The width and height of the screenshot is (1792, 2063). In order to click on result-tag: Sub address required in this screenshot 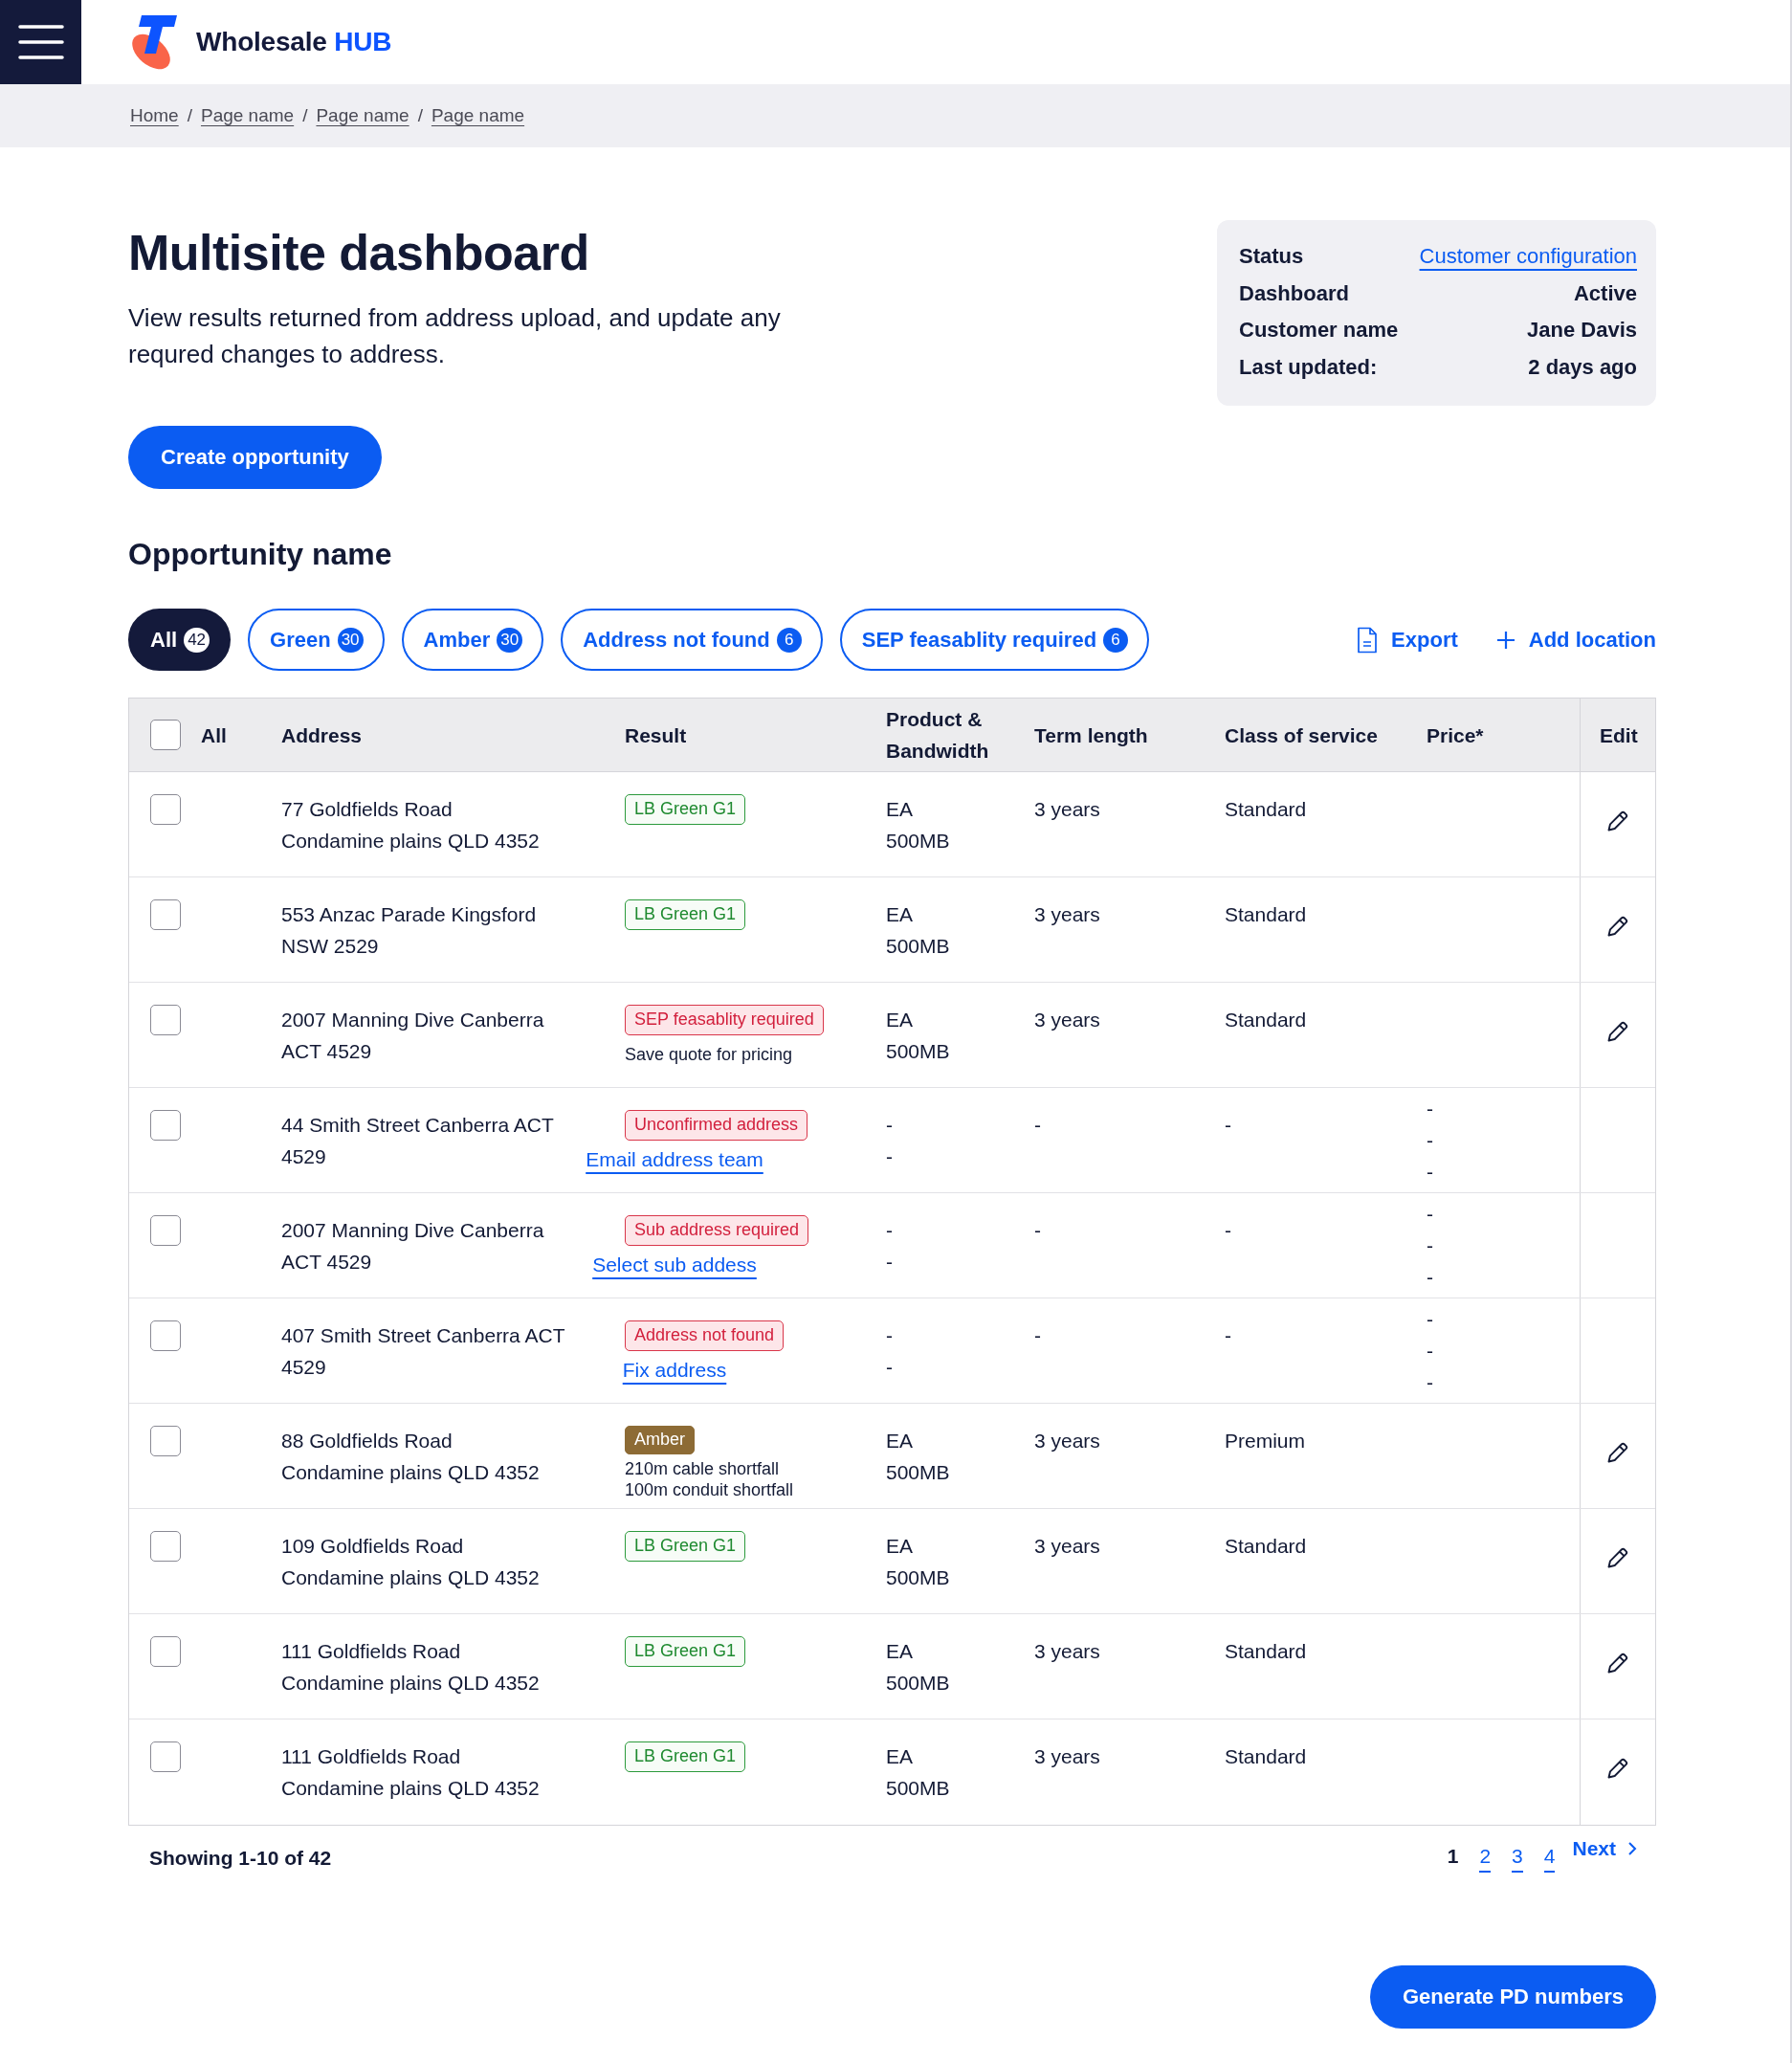, I will do `click(717, 1230)`.